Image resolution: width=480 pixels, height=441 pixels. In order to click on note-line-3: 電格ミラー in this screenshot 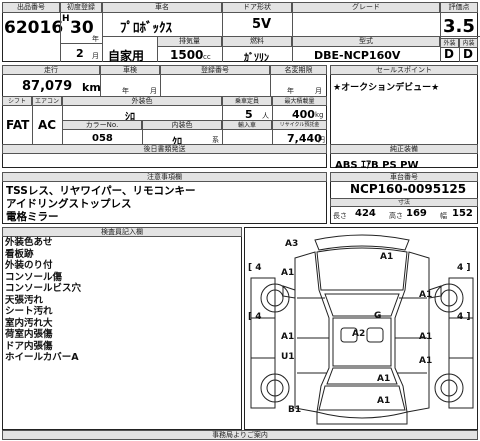, I will do `click(32, 217)`.